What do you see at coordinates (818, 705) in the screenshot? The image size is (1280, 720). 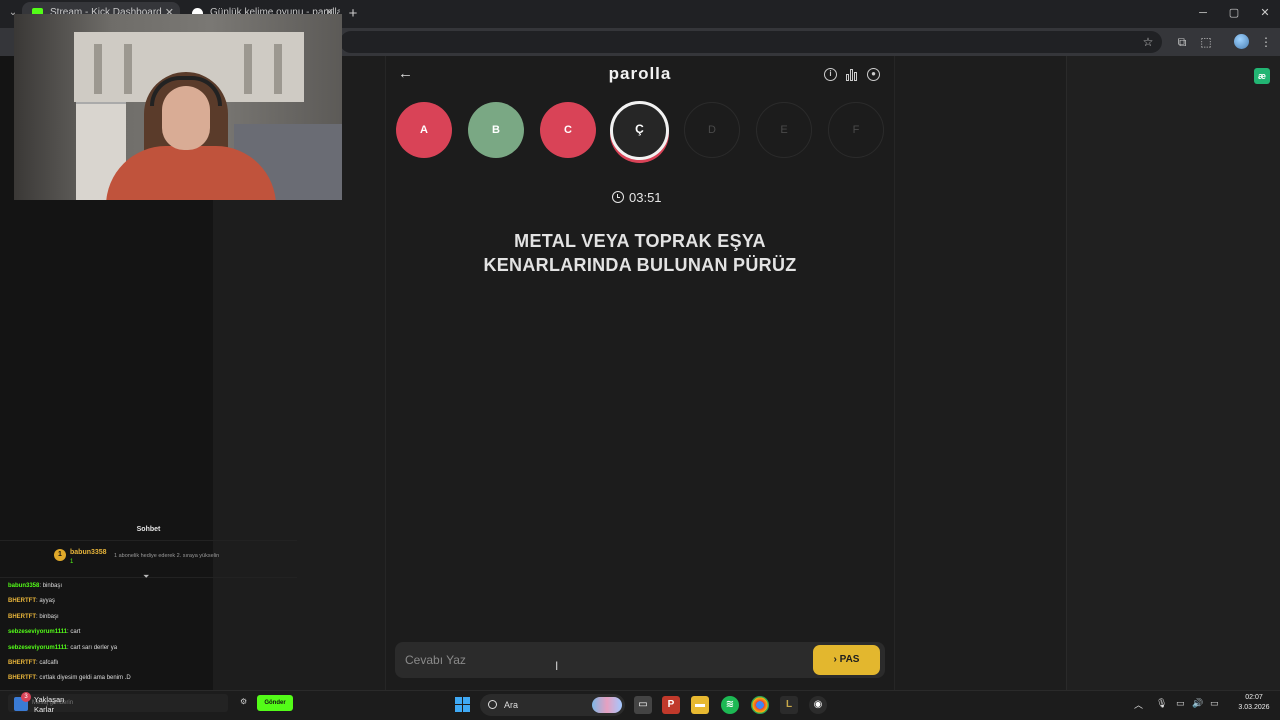 I see `obs-icon: ◉` at bounding box center [818, 705].